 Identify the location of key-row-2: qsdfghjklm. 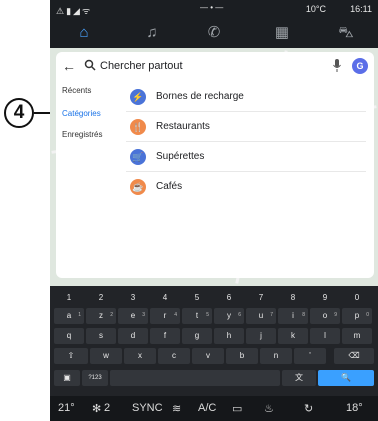
(214, 337).